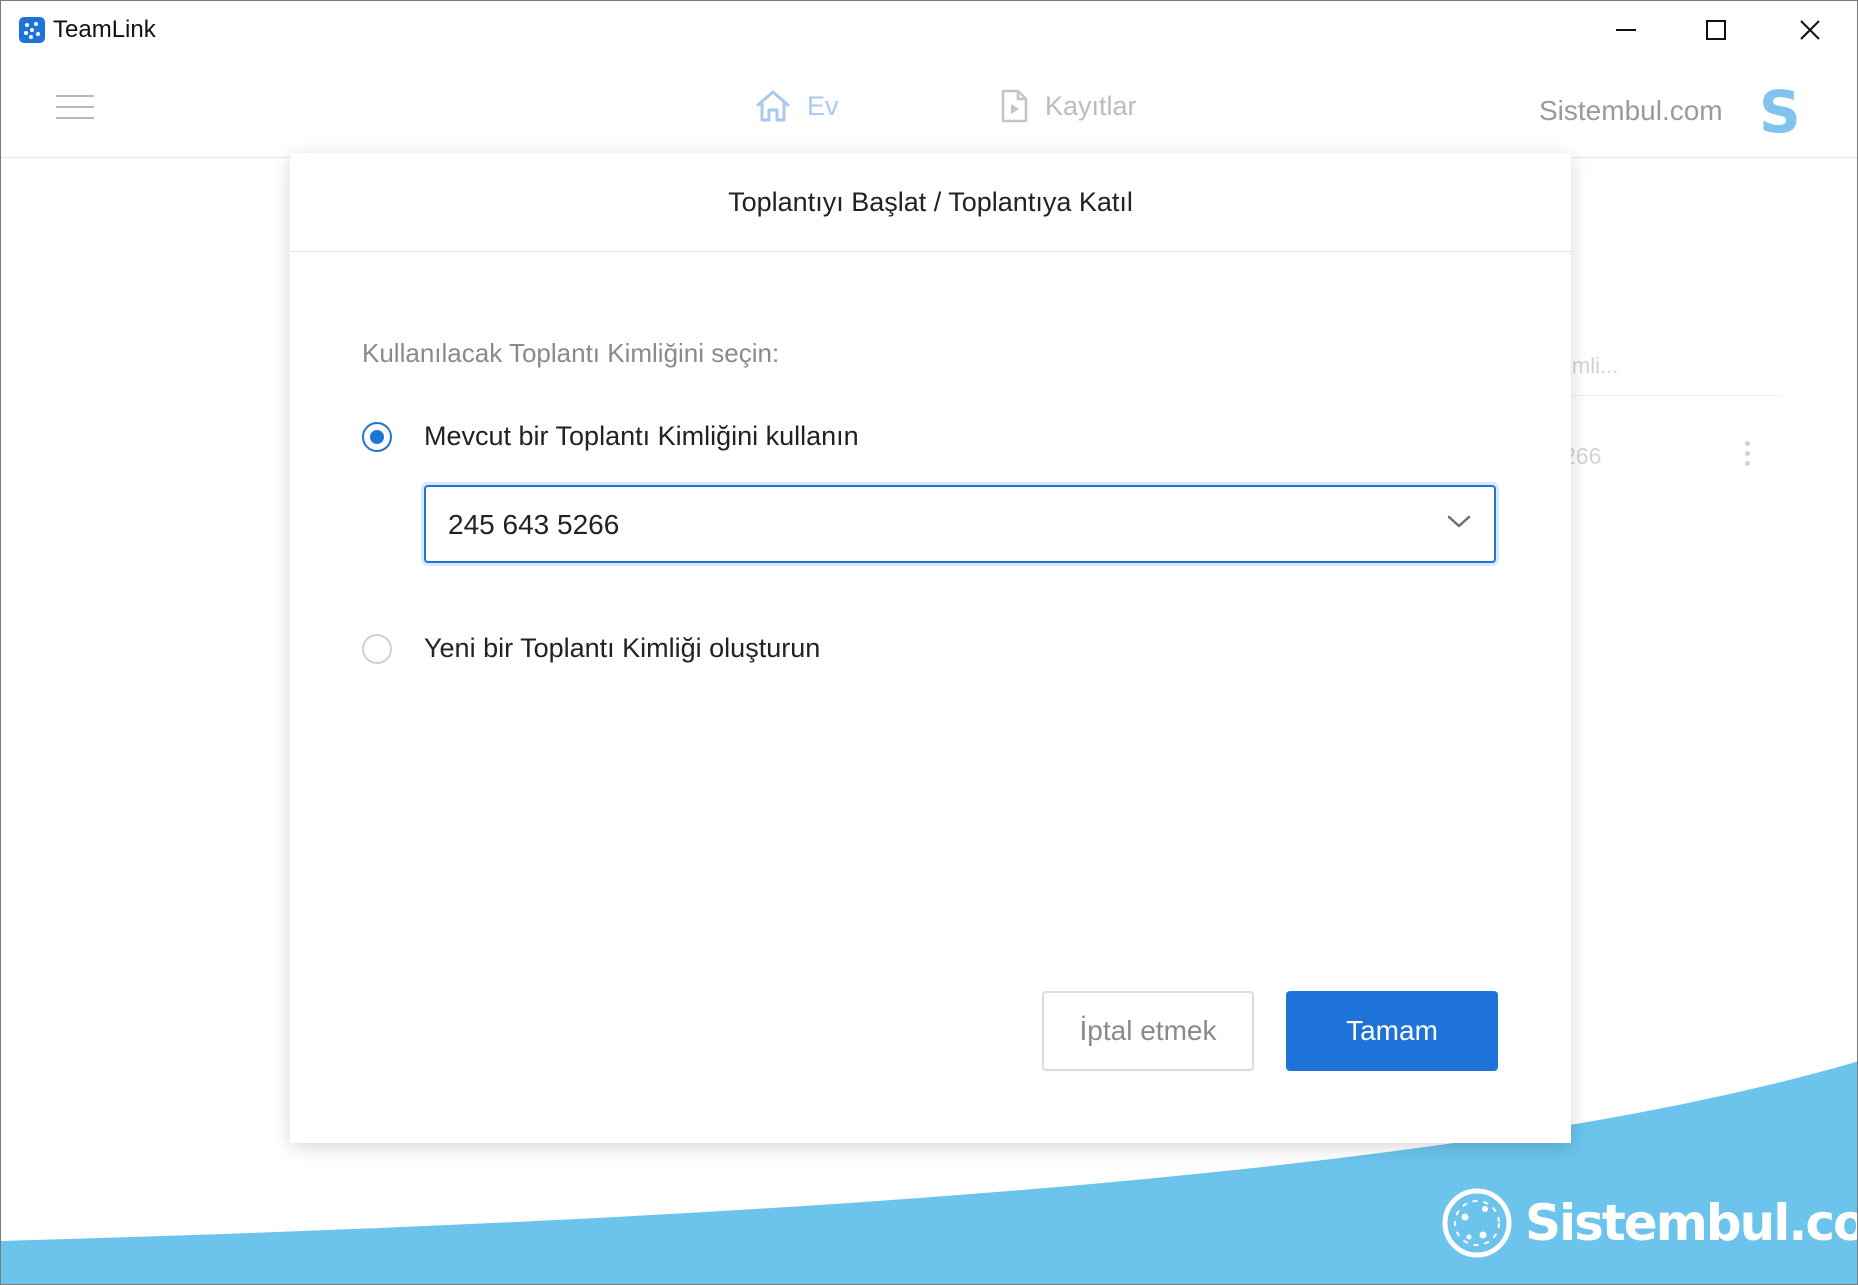  I want to click on close-icon, so click(1810, 30).